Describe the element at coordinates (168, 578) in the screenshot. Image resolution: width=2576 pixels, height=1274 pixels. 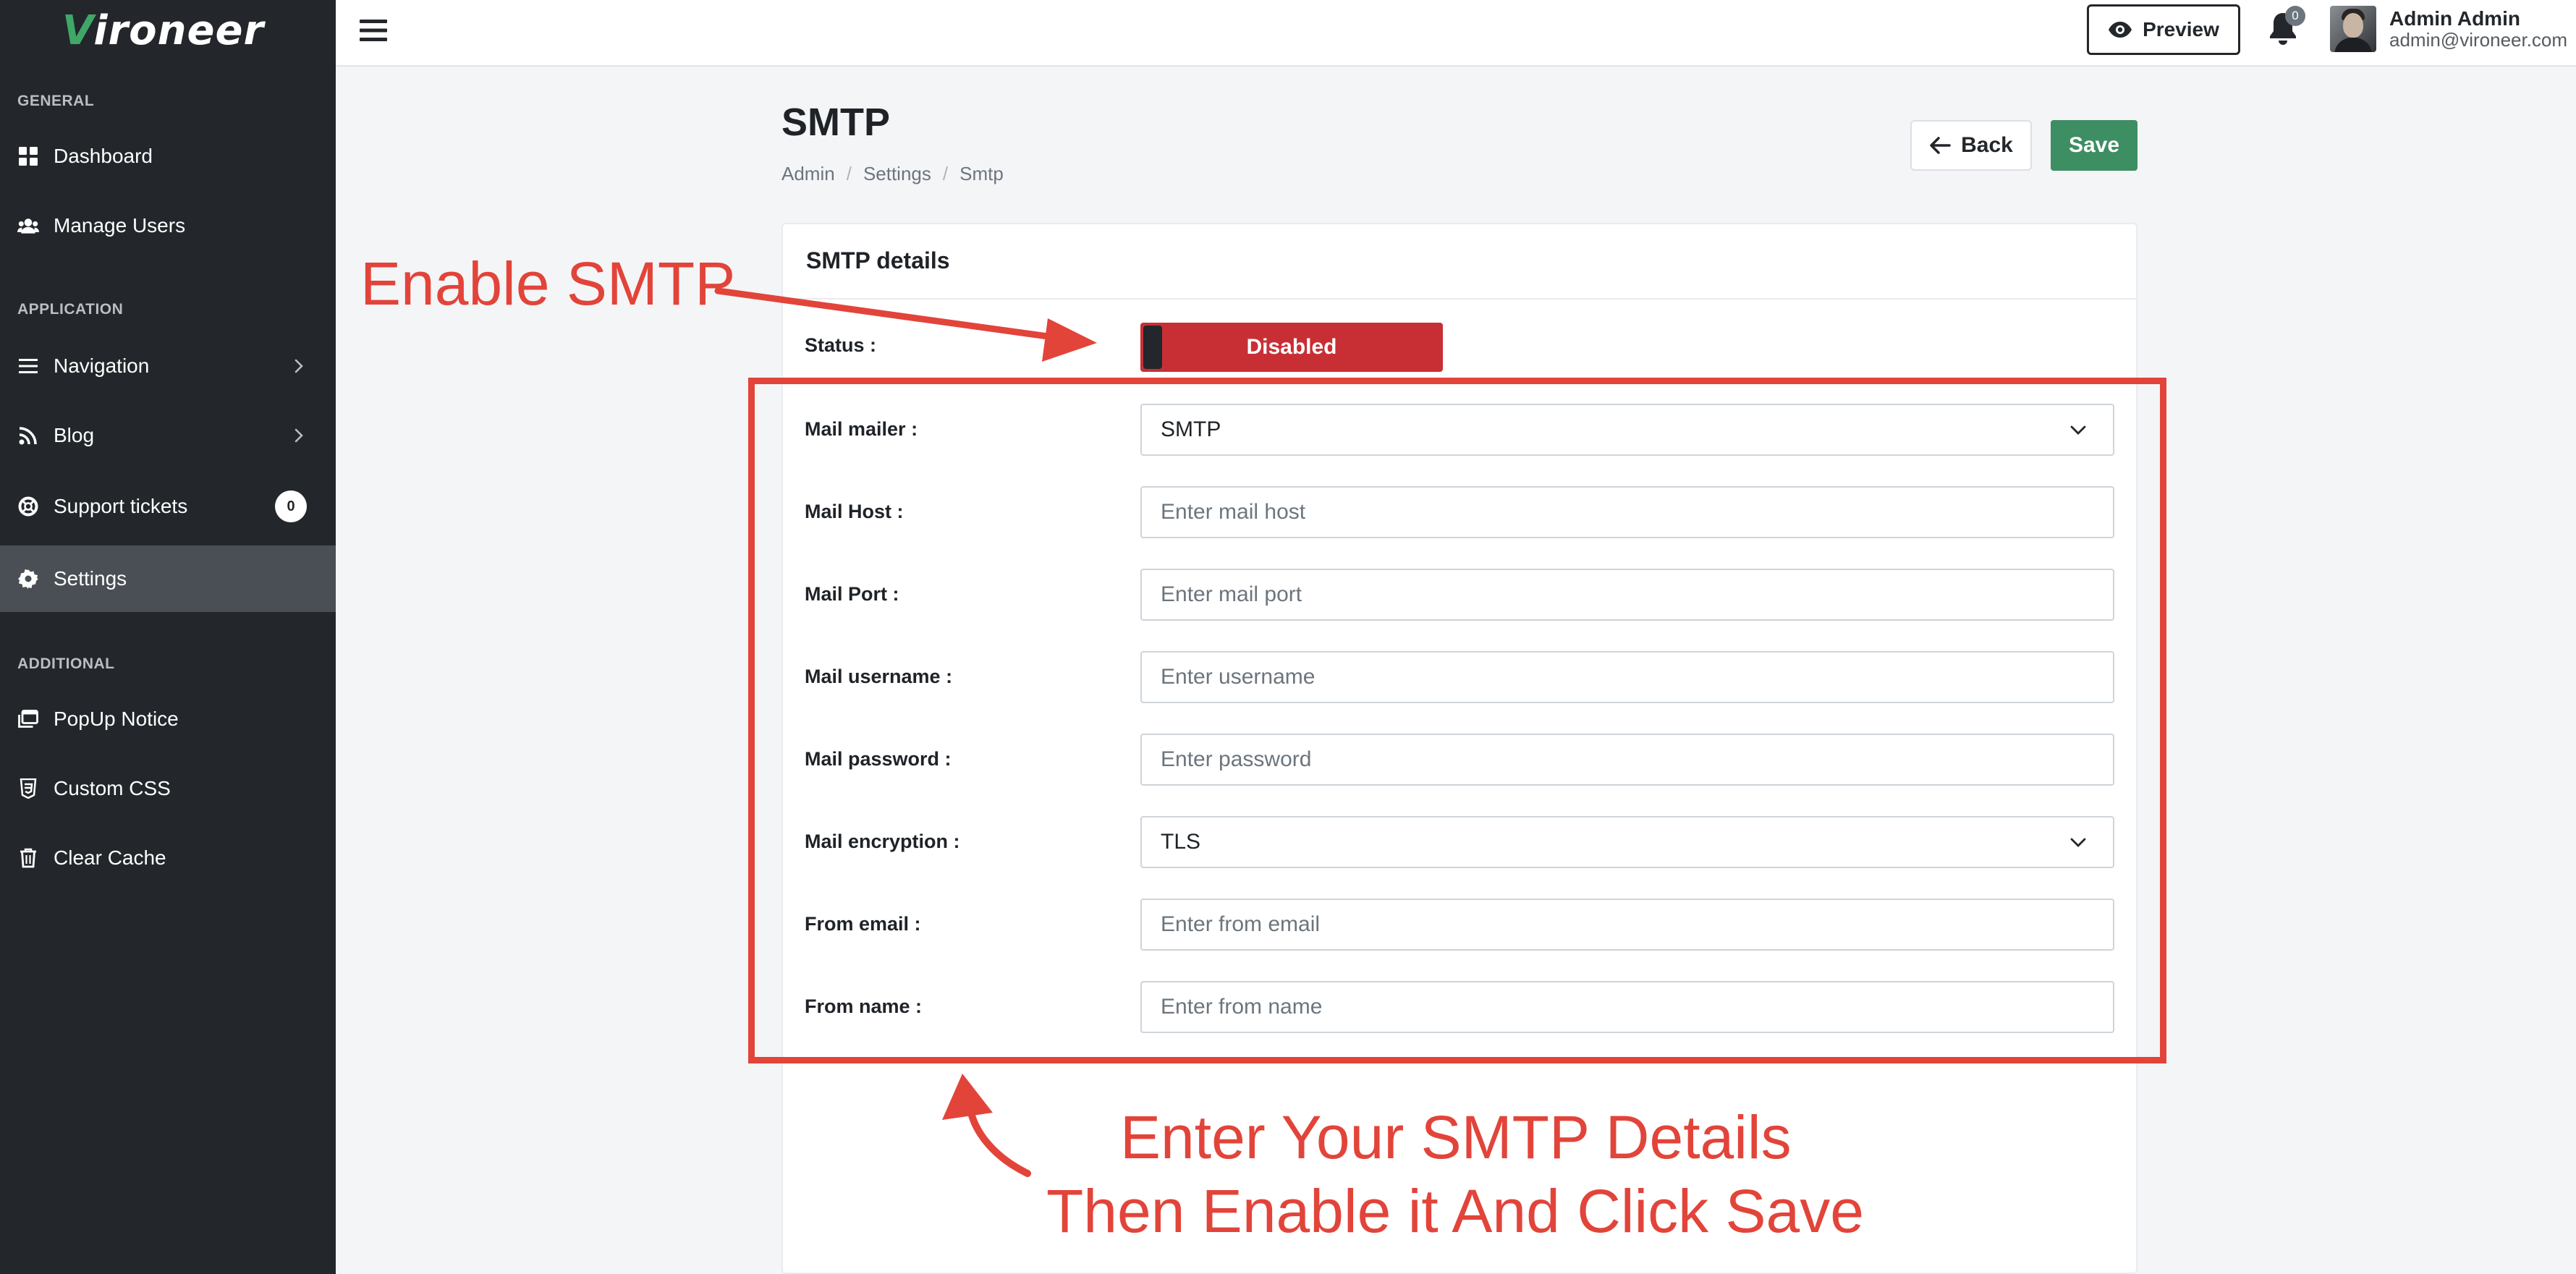
I see `sidebar-item-settings: Settings` at that location.